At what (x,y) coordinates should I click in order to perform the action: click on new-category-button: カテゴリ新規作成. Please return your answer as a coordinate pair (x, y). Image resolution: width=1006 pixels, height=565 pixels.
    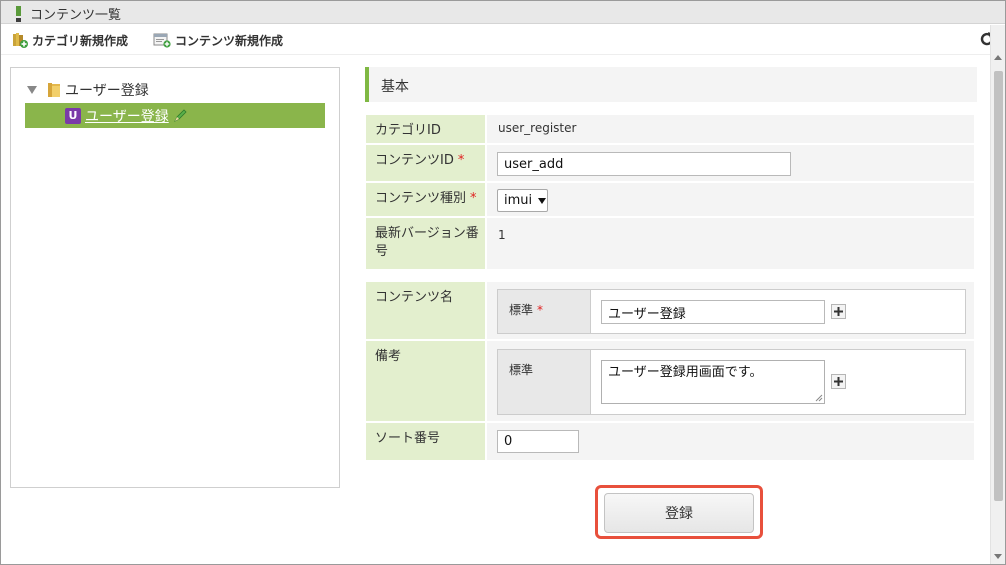
    Looking at the image, I should click on (70, 40).